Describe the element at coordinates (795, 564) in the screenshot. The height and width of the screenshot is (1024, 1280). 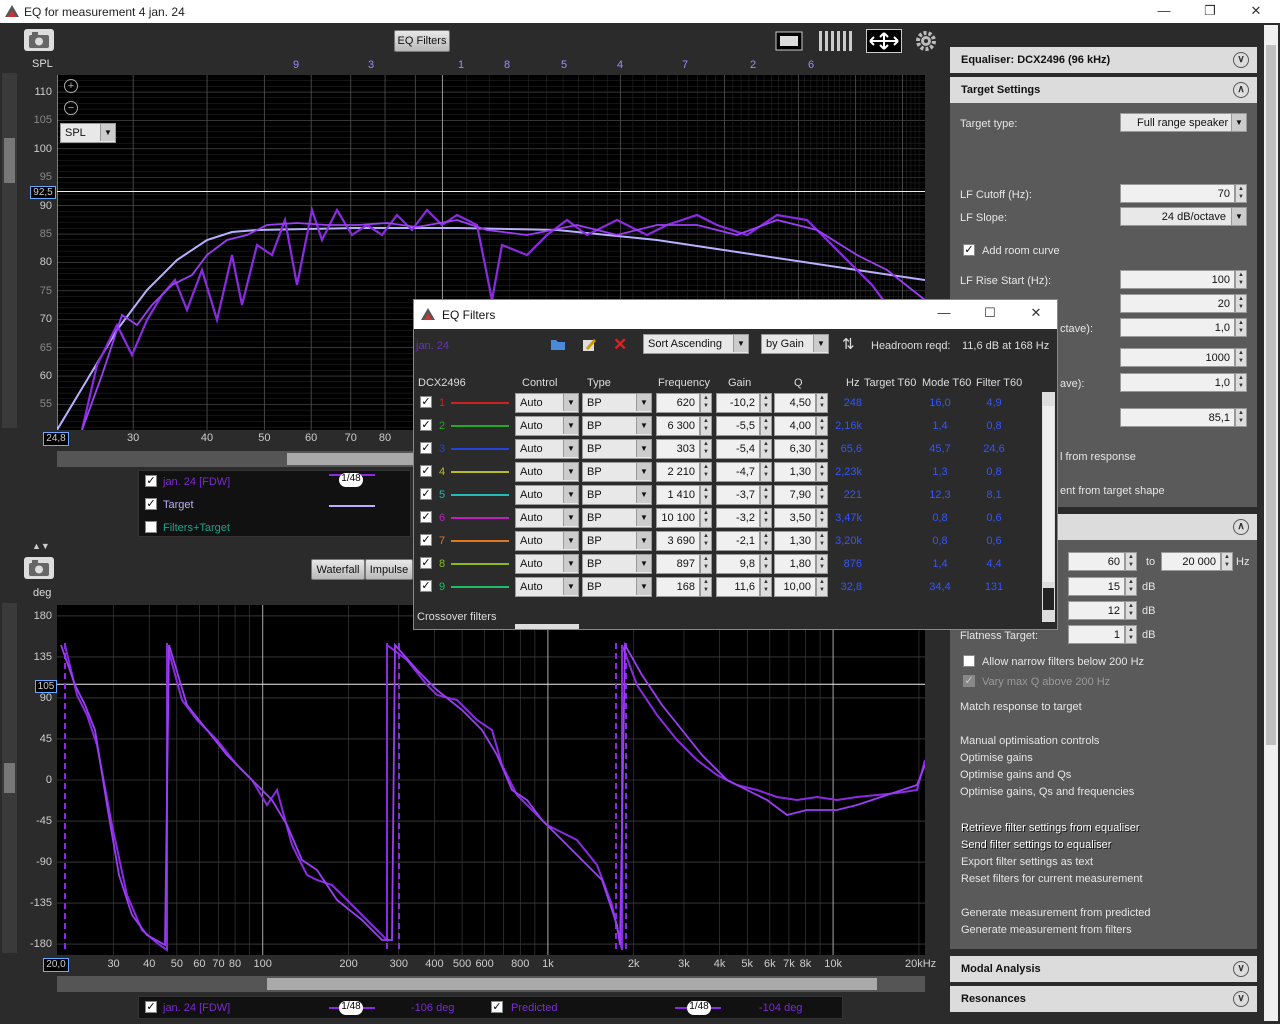
I see `filter-q-field: 1,80` at that location.